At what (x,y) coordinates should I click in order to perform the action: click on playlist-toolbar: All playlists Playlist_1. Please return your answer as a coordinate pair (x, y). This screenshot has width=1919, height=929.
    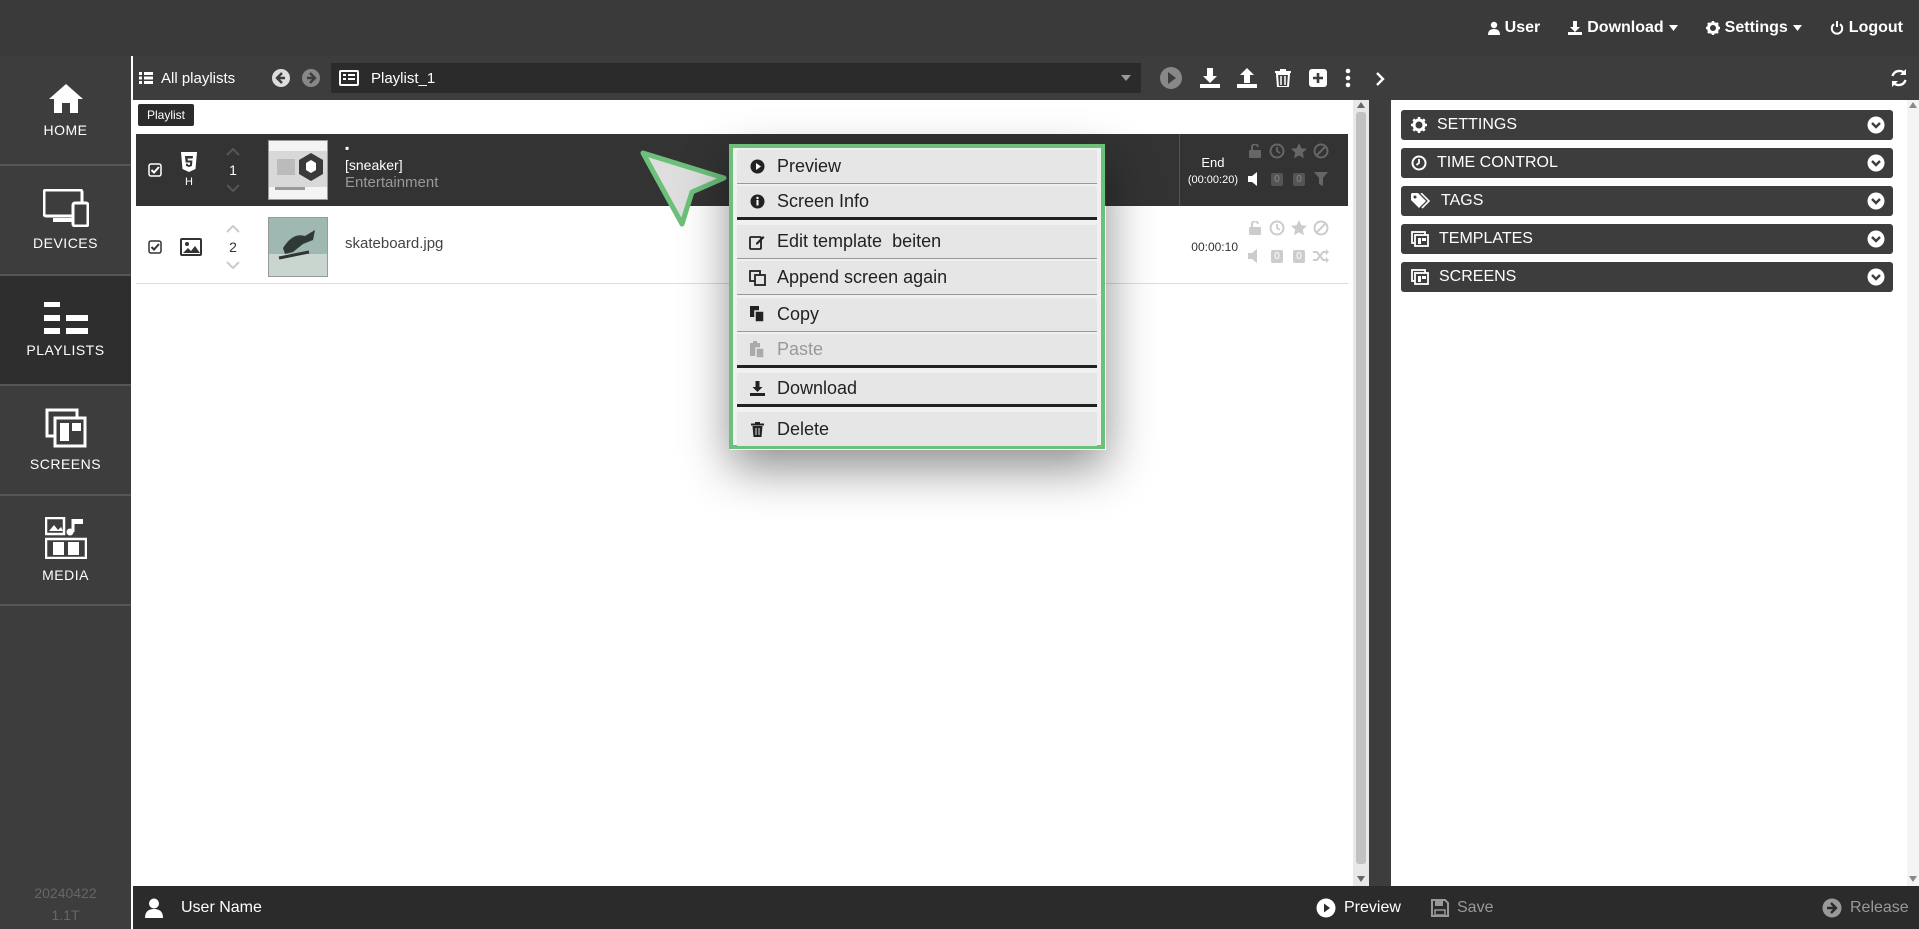
    Looking at the image, I should click on (751, 78).